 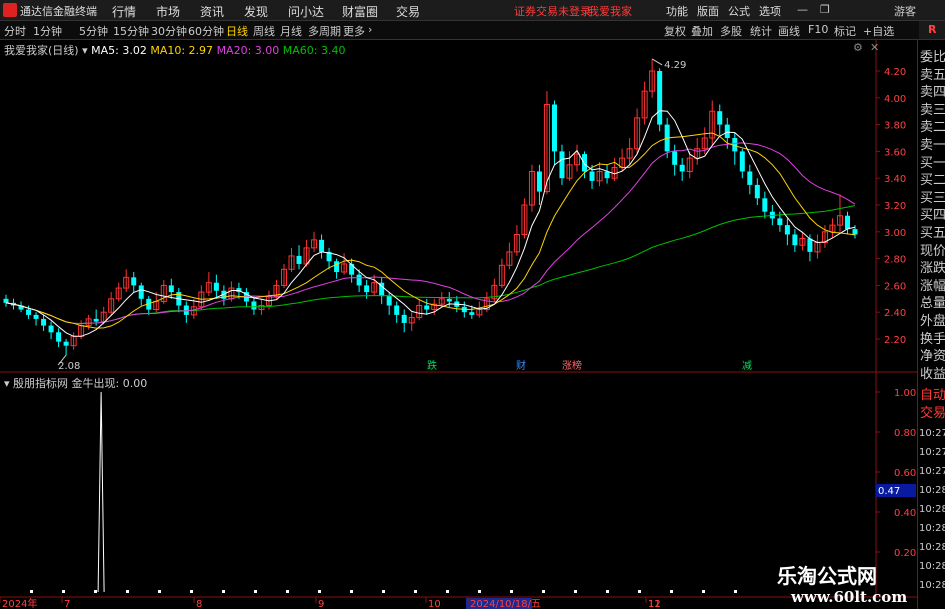 What do you see at coordinates (932, 249) in the screenshot?
I see `sidebar-item-11: 现价` at bounding box center [932, 249].